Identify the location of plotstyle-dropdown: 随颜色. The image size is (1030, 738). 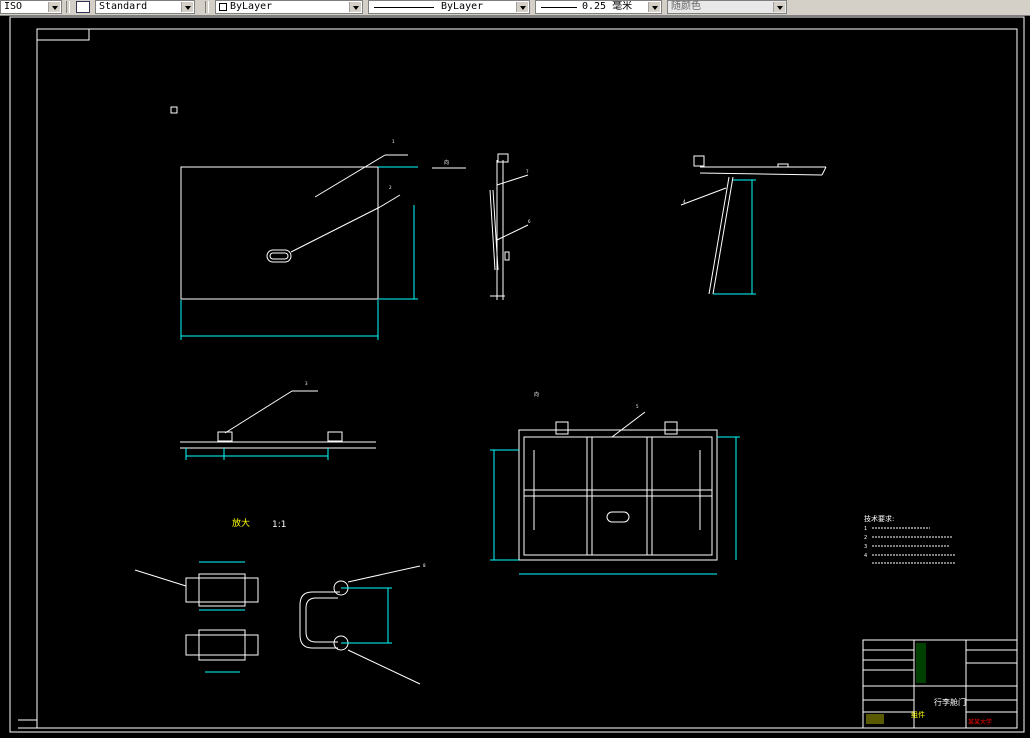
(727, 7).